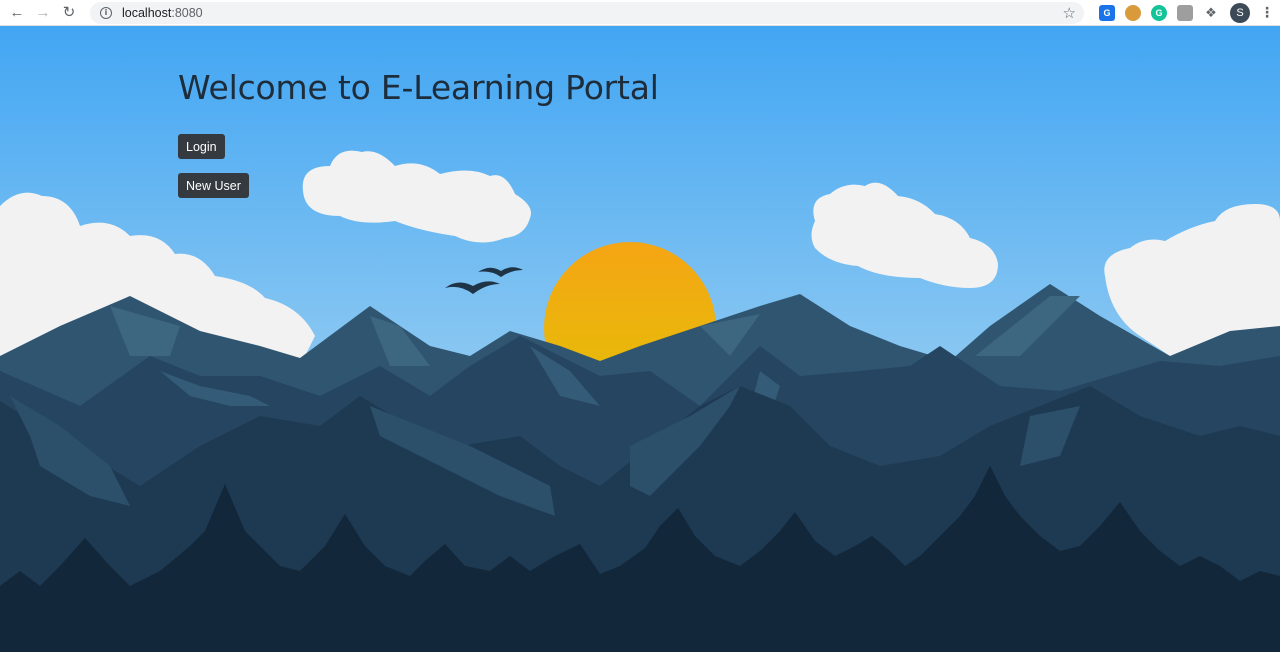 Image resolution: width=1280 pixels, height=652 pixels. What do you see at coordinates (187, 12) in the screenshot?
I see `url-port: :8080` at bounding box center [187, 12].